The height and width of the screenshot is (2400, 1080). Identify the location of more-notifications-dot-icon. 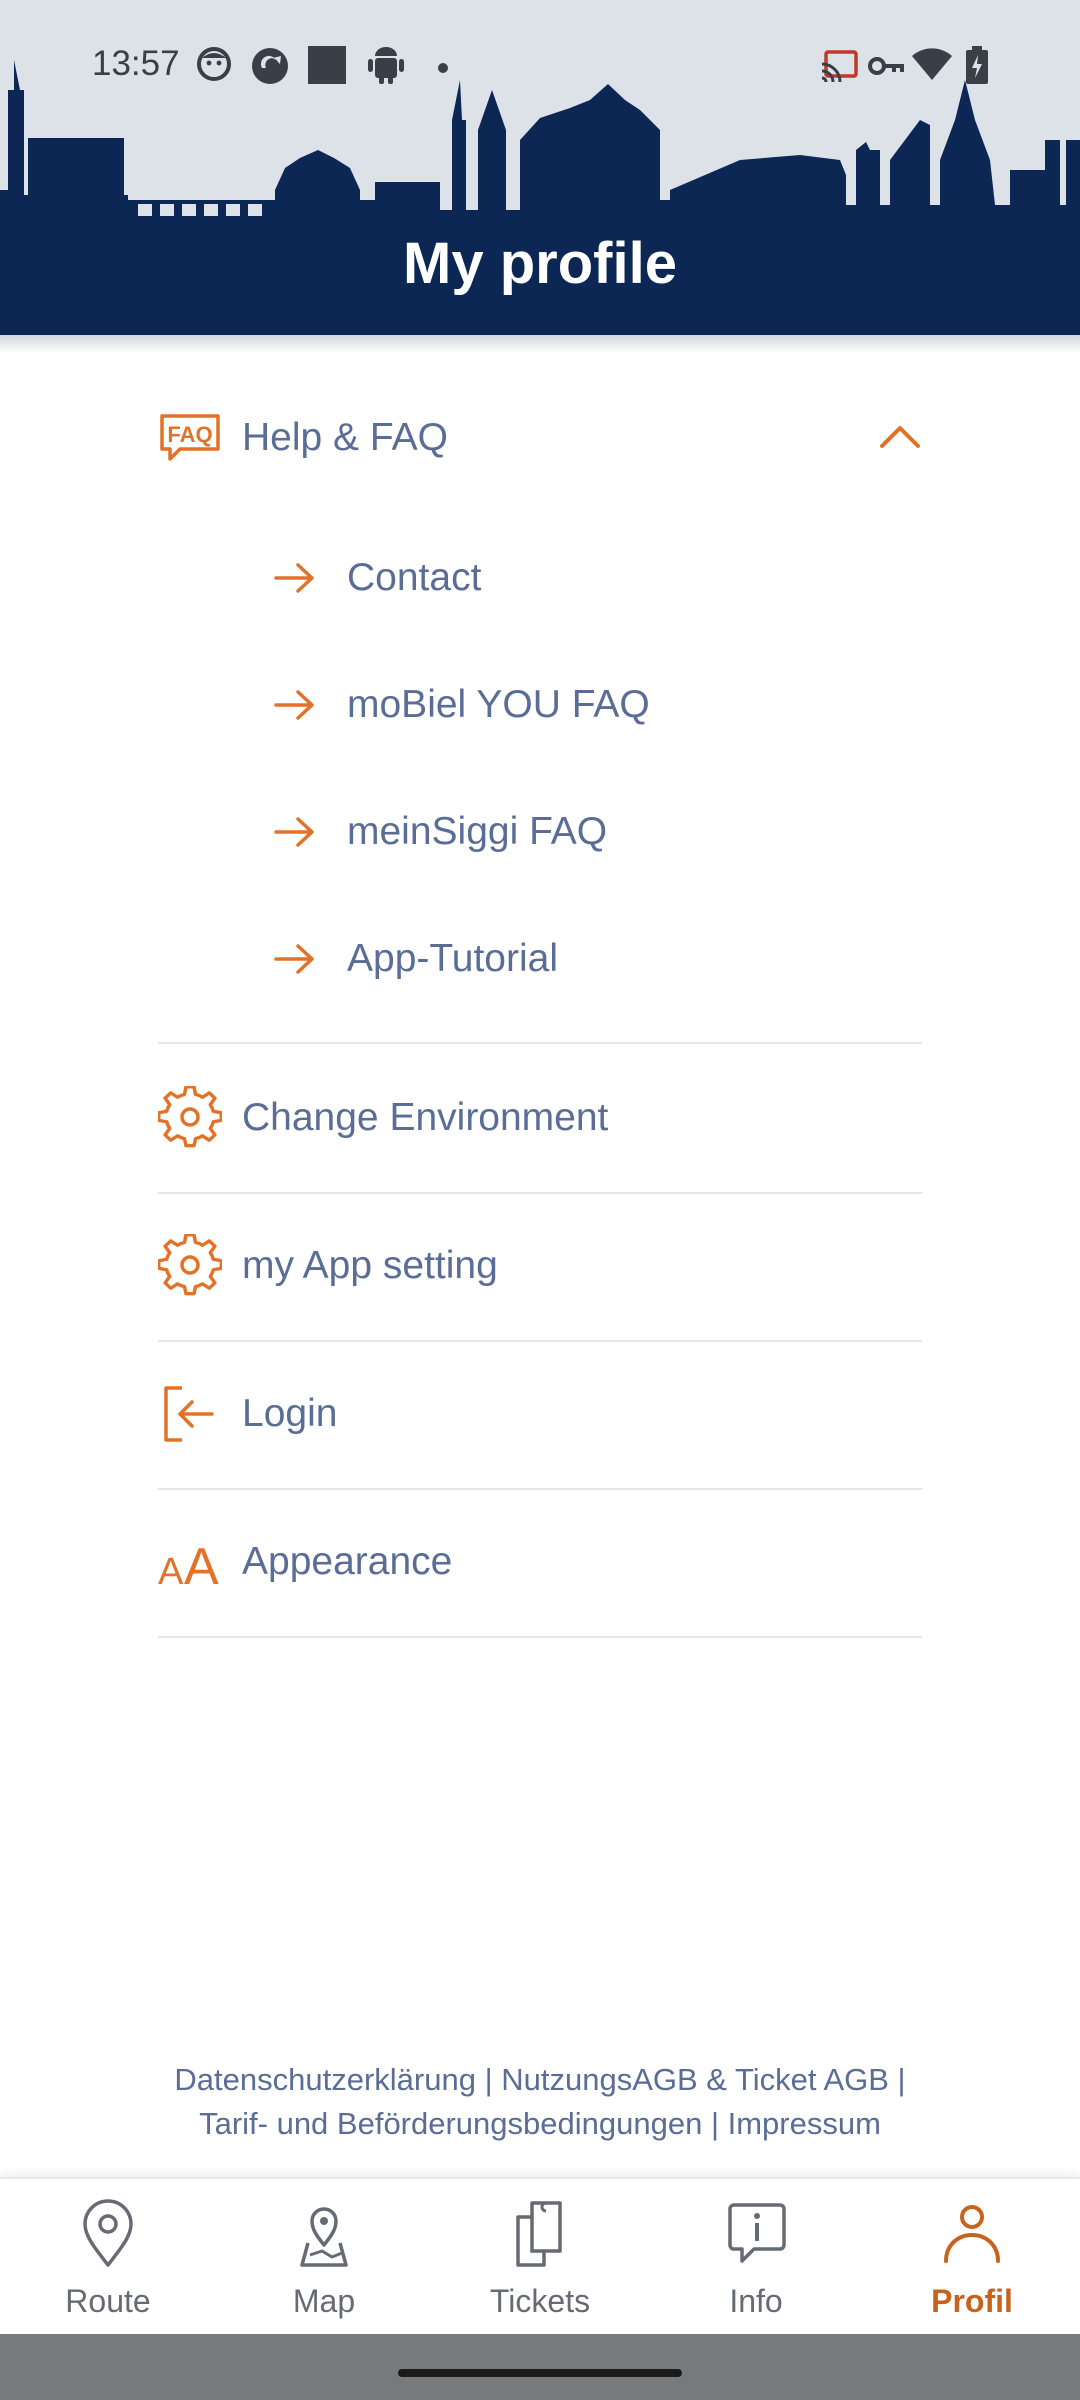
(443, 69).